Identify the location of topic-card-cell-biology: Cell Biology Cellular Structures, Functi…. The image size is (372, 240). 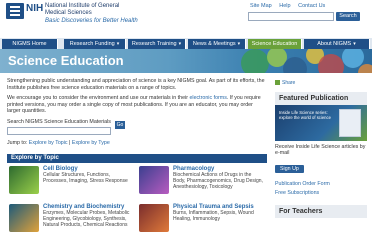
(71, 182).